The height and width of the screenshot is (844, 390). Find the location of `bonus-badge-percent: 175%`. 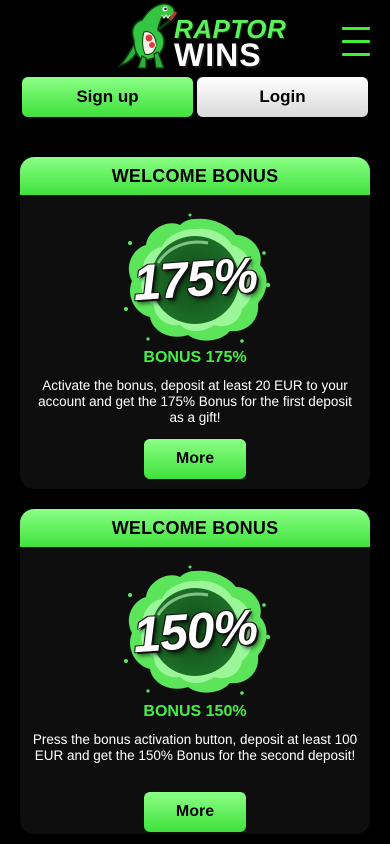

bonus-badge-percent: 175% is located at coordinates (195, 279).